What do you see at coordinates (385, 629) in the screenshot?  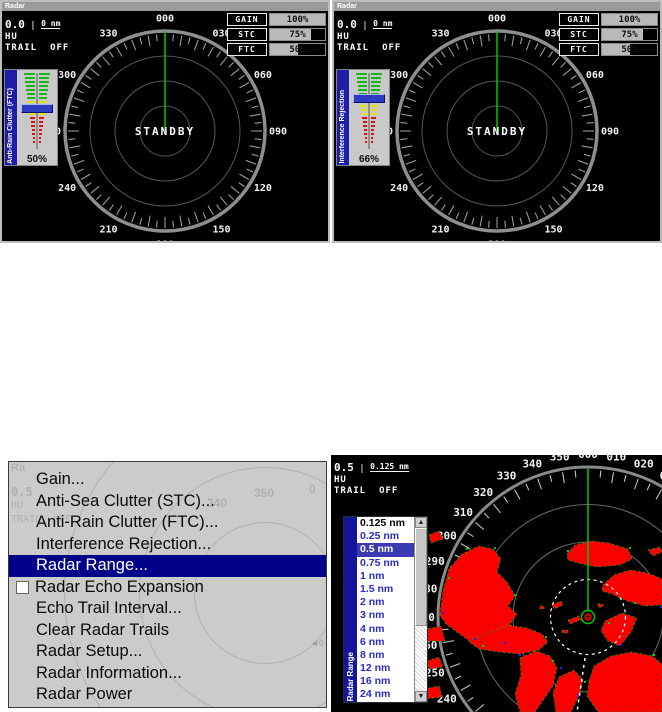 I see `range-option-4-nm: 4 nm` at bounding box center [385, 629].